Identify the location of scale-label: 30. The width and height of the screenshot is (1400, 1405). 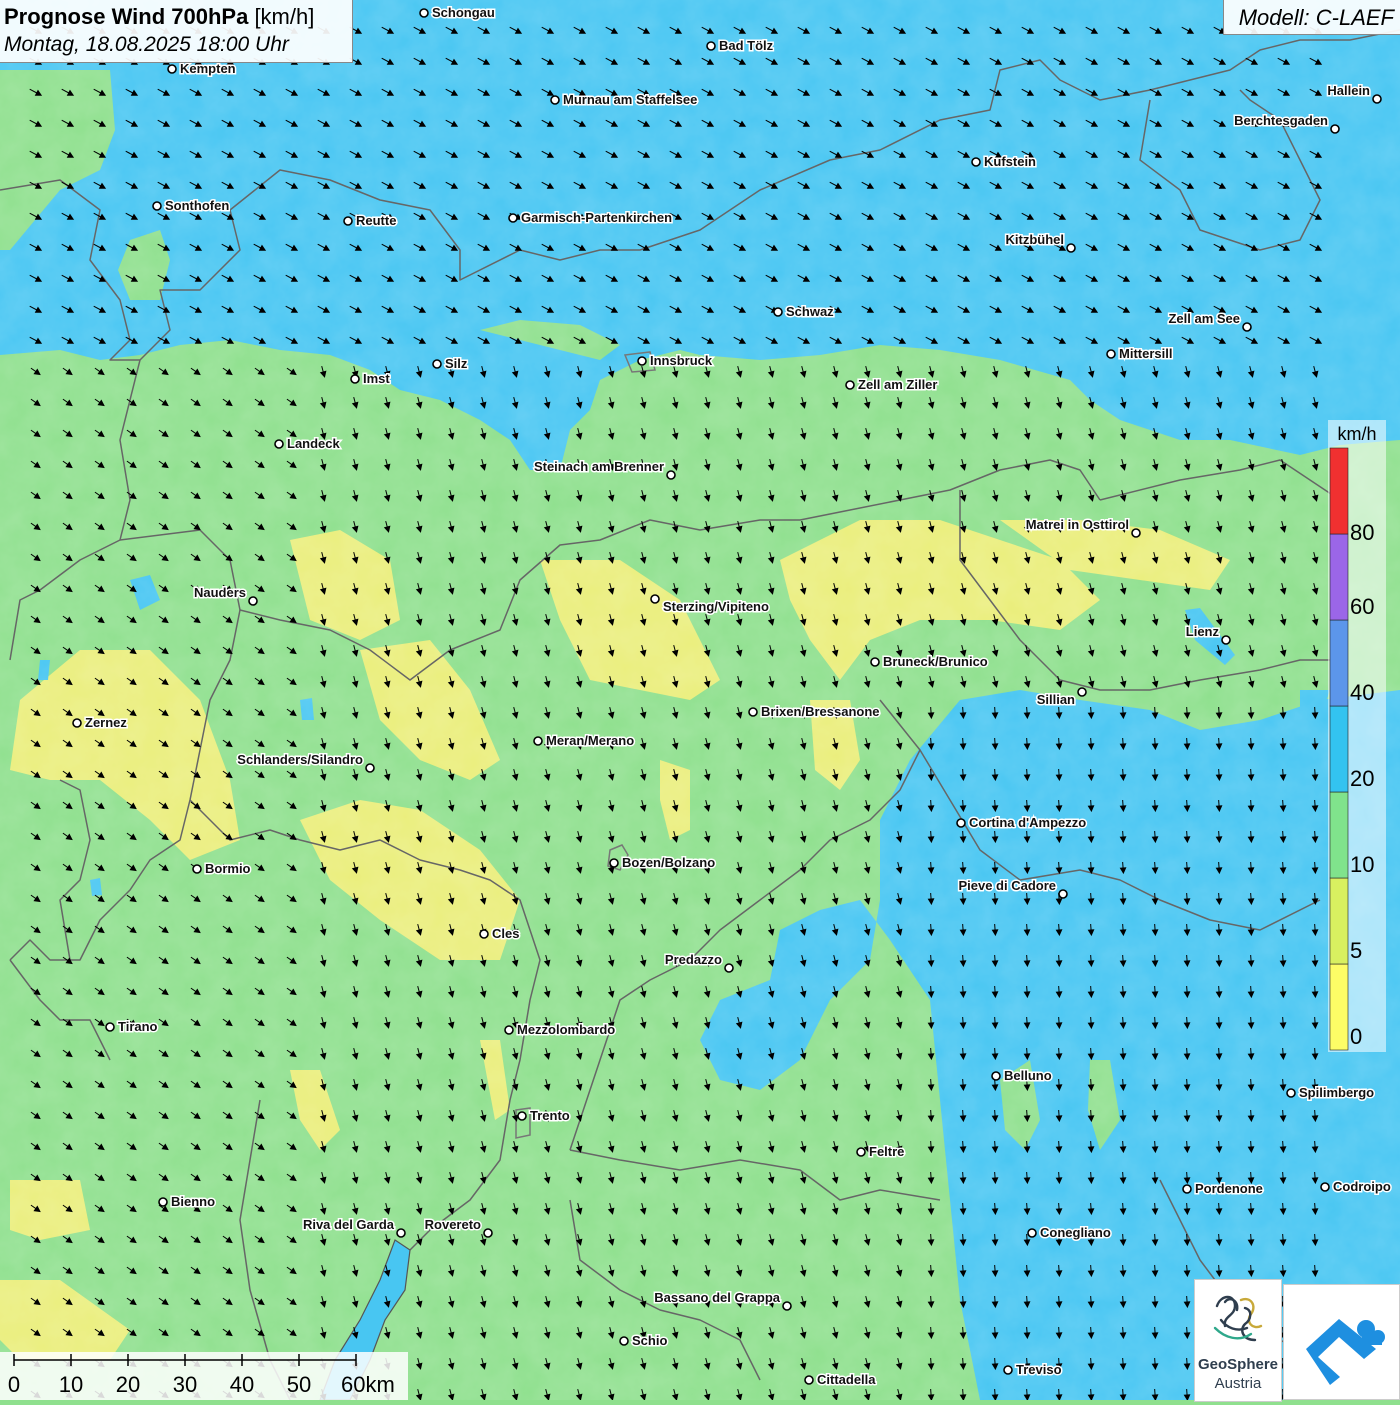
(185, 1384).